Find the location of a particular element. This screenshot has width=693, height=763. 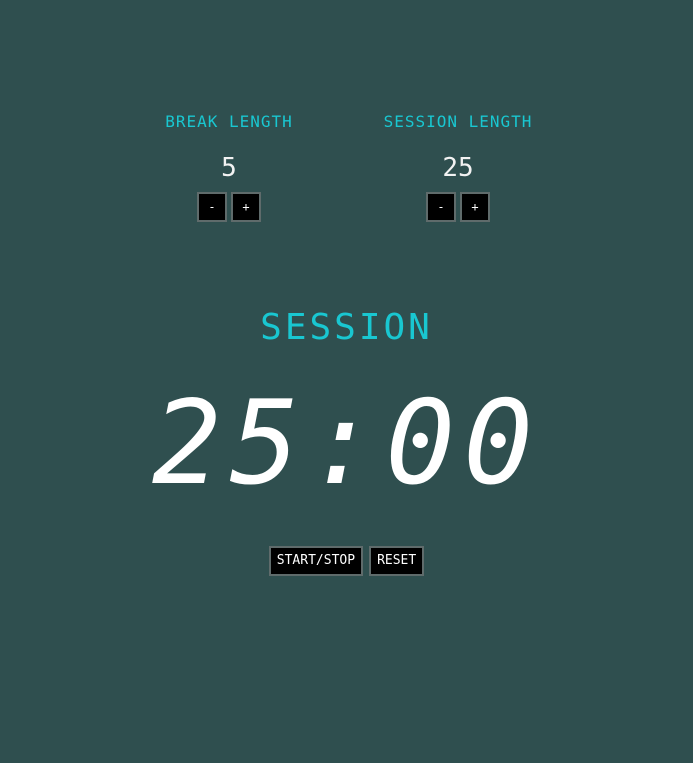

session-length-panel: Session Length 25 - + is located at coordinates (458, 167).